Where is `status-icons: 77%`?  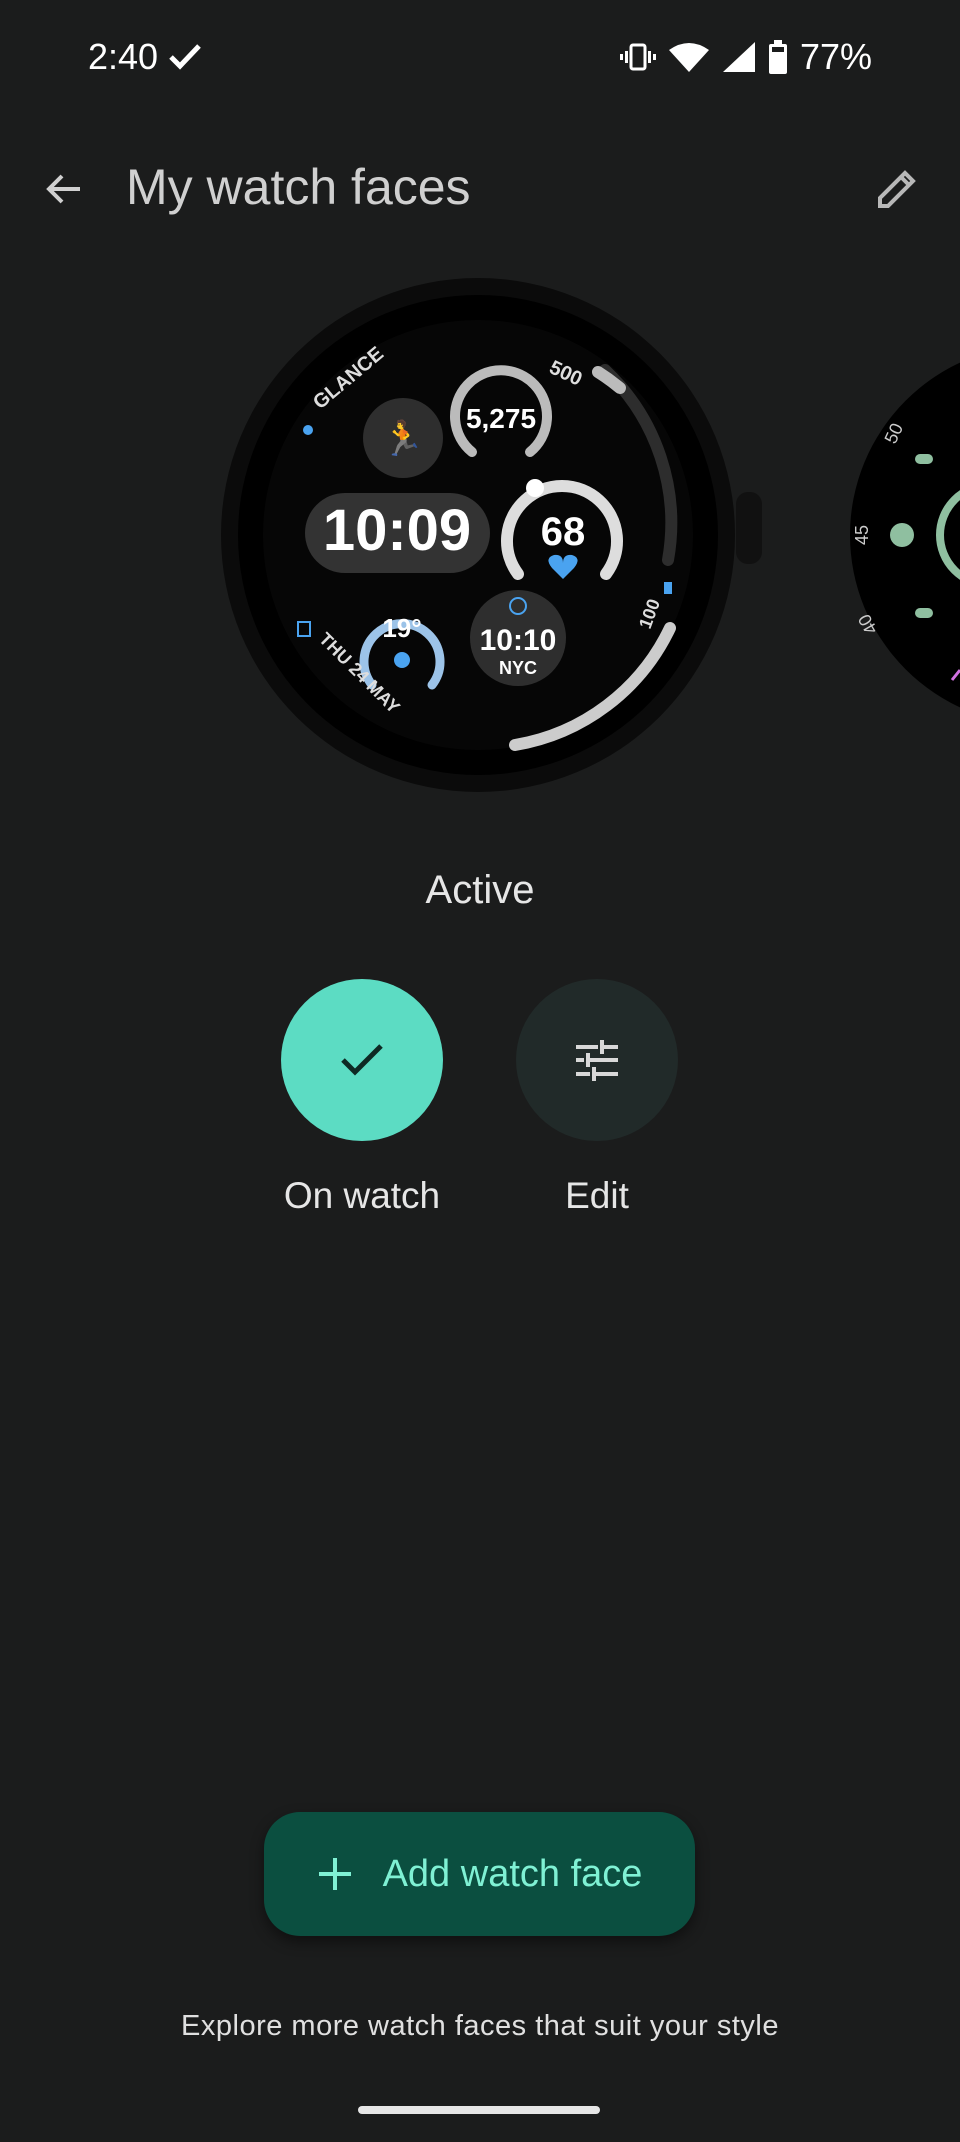 status-icons: 77% is located at coordinates (745, 57).